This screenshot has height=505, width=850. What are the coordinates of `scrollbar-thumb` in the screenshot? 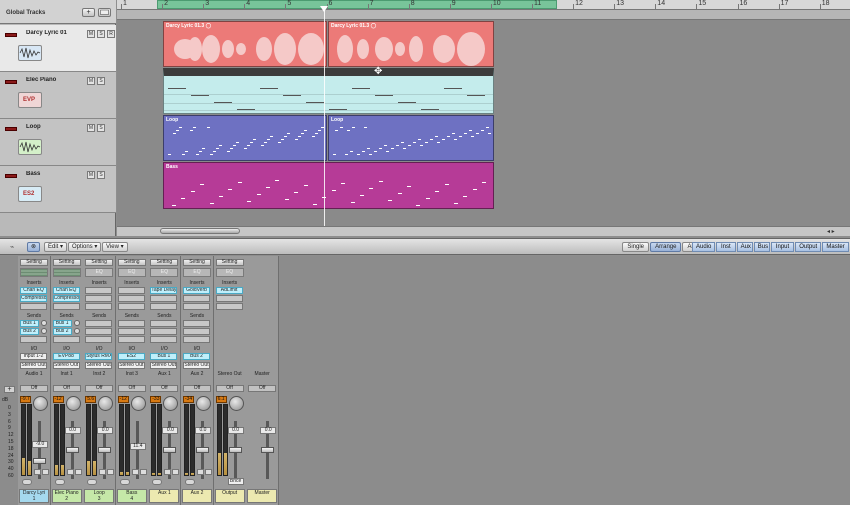 It's located at (200, 231).